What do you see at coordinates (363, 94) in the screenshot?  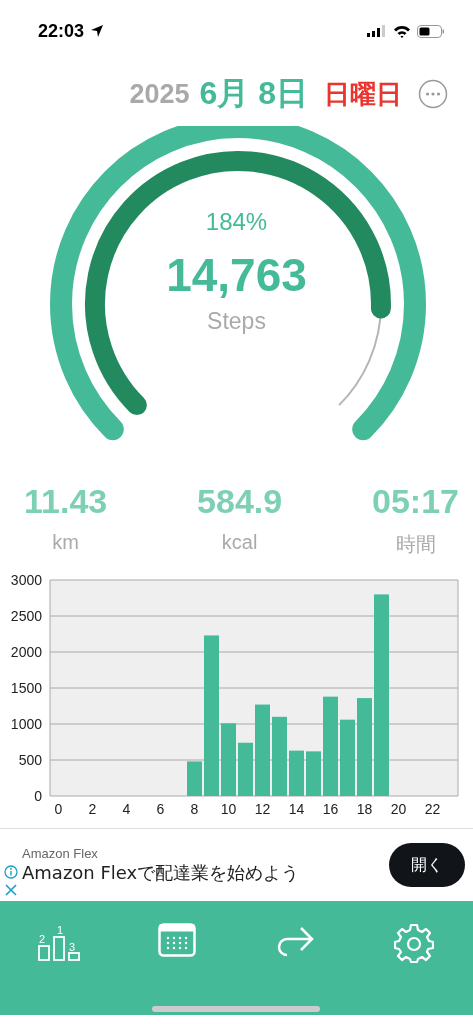 I see `weekday: 日曜日` at bounding box center [363, 94].